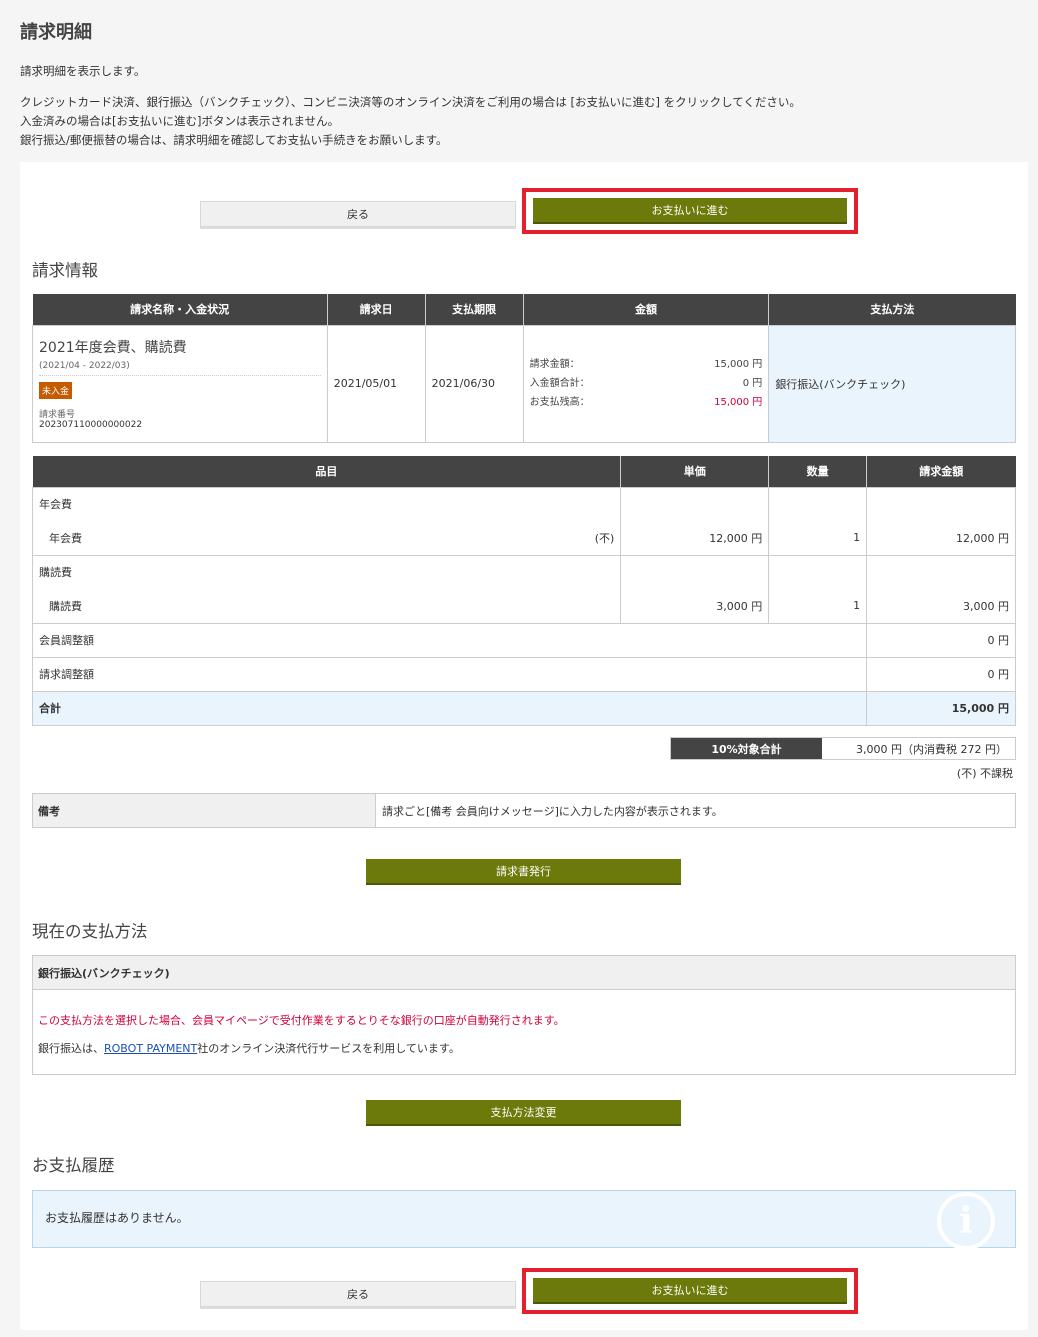 This screenshot has width=1038, height=1337. Describe the element at coordinates (817, 471) in the screenshot. I see `col-header: 数量` at that location.